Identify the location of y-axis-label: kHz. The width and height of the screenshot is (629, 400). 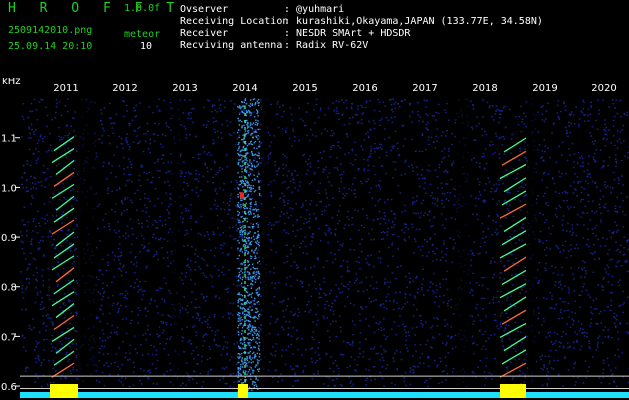
(11, 82).